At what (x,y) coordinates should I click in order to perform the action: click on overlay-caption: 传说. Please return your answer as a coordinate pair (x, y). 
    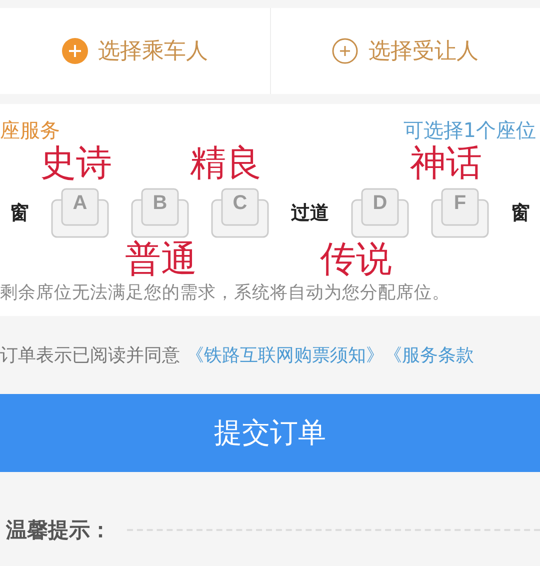
    Looking at the image, I should click on (356, 260).